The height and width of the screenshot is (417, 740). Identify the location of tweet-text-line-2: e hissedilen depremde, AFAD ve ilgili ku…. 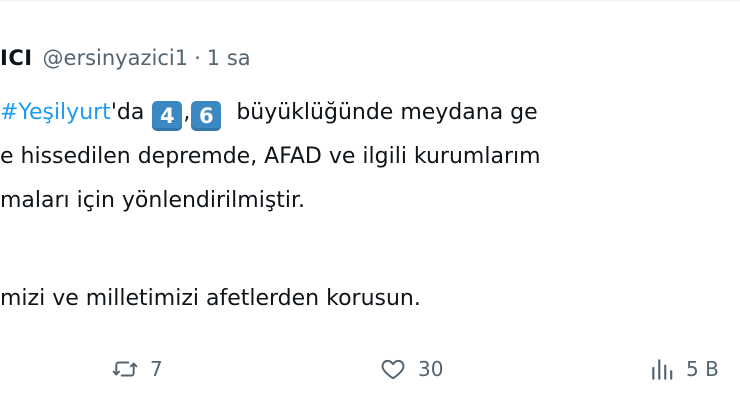
(270, 156).